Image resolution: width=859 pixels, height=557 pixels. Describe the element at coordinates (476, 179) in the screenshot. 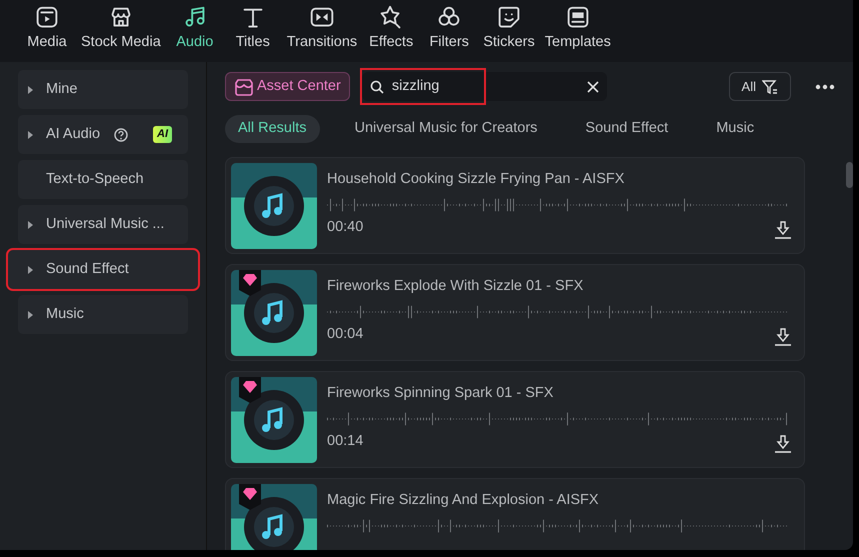

I see `sound-title: Household Cooking Sizzle Frying Pan - AISFX` at that location.